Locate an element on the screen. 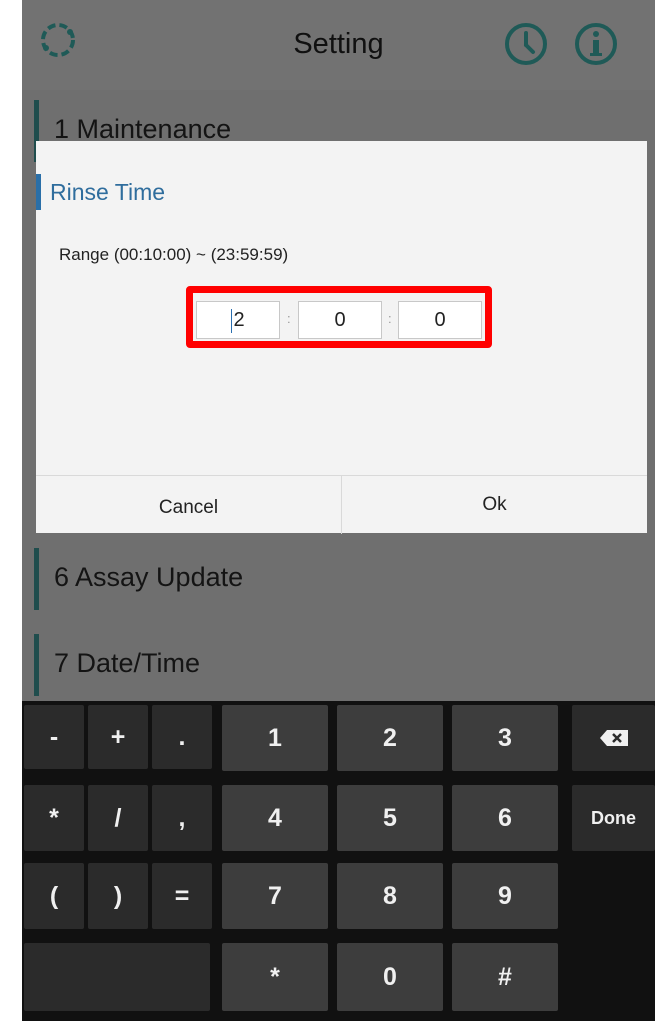 The image size is (655, 1021). dialog-button-bar: Cancel Ok is located at coordinates (341, 504).